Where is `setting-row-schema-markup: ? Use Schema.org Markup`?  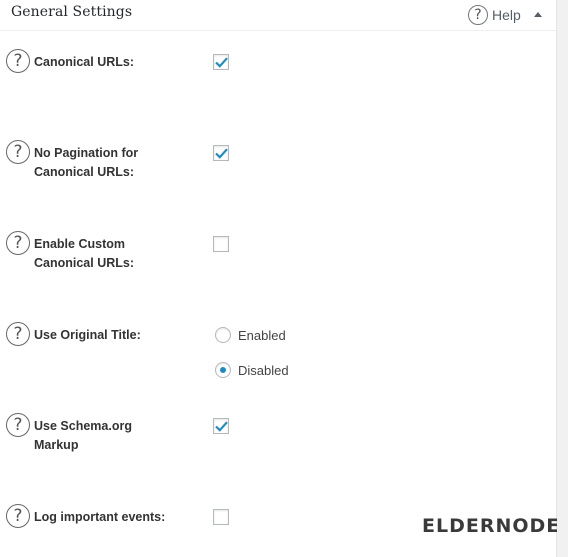 setting-row-schema-markup: ? Use Schema.org Markup is located at coordinates (278, 433).